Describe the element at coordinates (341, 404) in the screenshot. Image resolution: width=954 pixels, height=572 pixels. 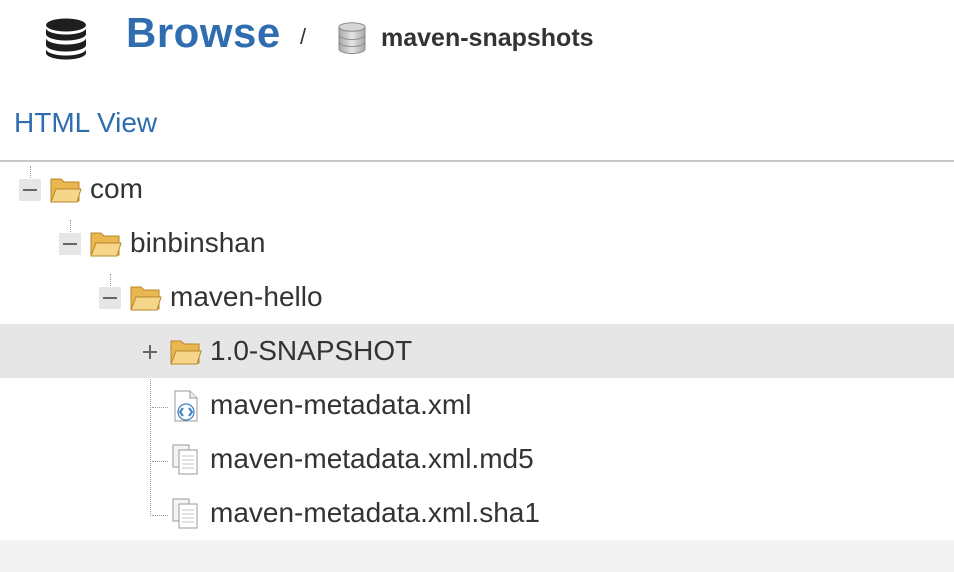
I see `tree-node-label: maven-metadata.xml` at that location.